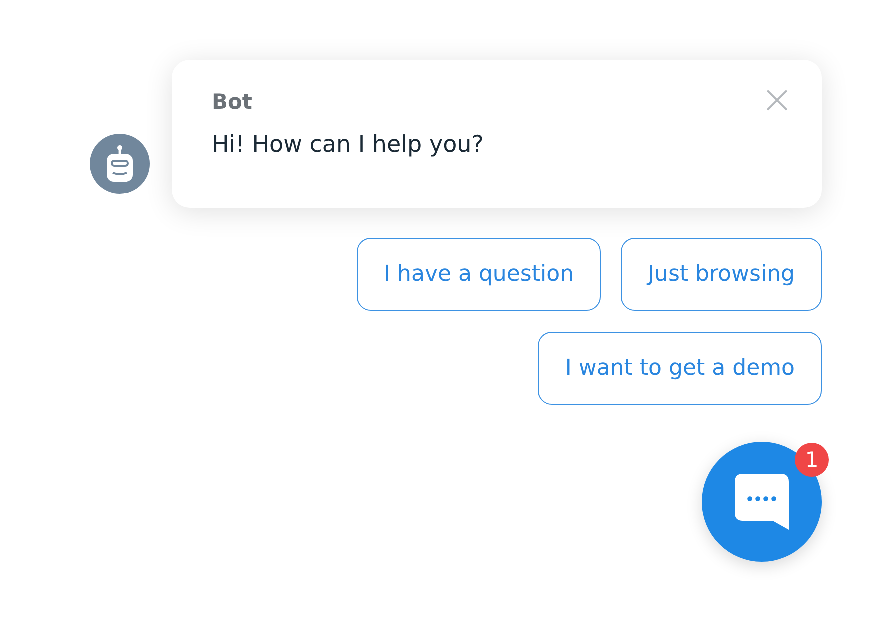 This screenshot has height=622, width=882. Describe the element at coordinates (812, 460) in the screenshot. I see `notification-badge: 1` at that location.